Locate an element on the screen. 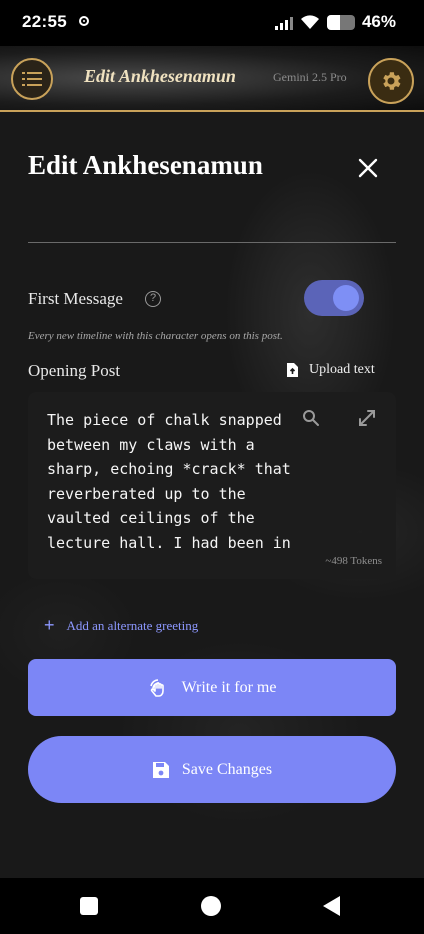  write-it-for-me-button: Write it for me is located at coordinates (212, 687).